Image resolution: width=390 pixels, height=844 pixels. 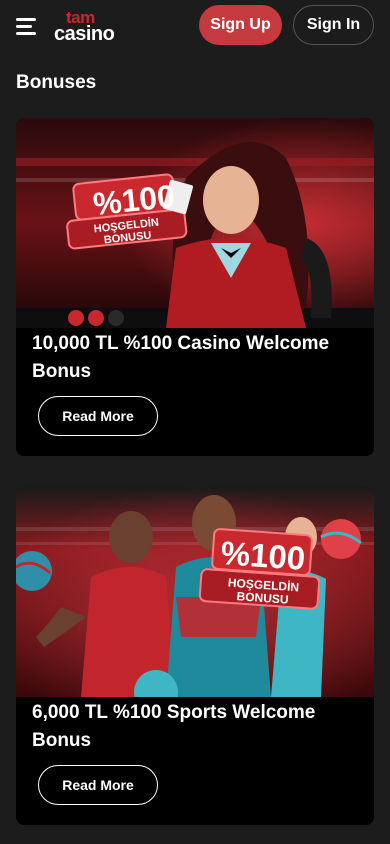 What do you see at coordinates (84, 33) in the screenshot?
I see `logo-bottom-text: casino` at bounding box center [84, 33].